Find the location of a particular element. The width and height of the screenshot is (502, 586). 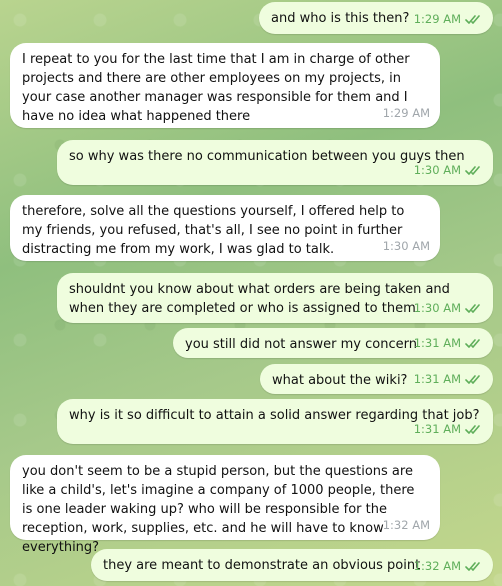

outgoing-message: and who is this then? 1:29 AM is located at coordinates (376, 18).